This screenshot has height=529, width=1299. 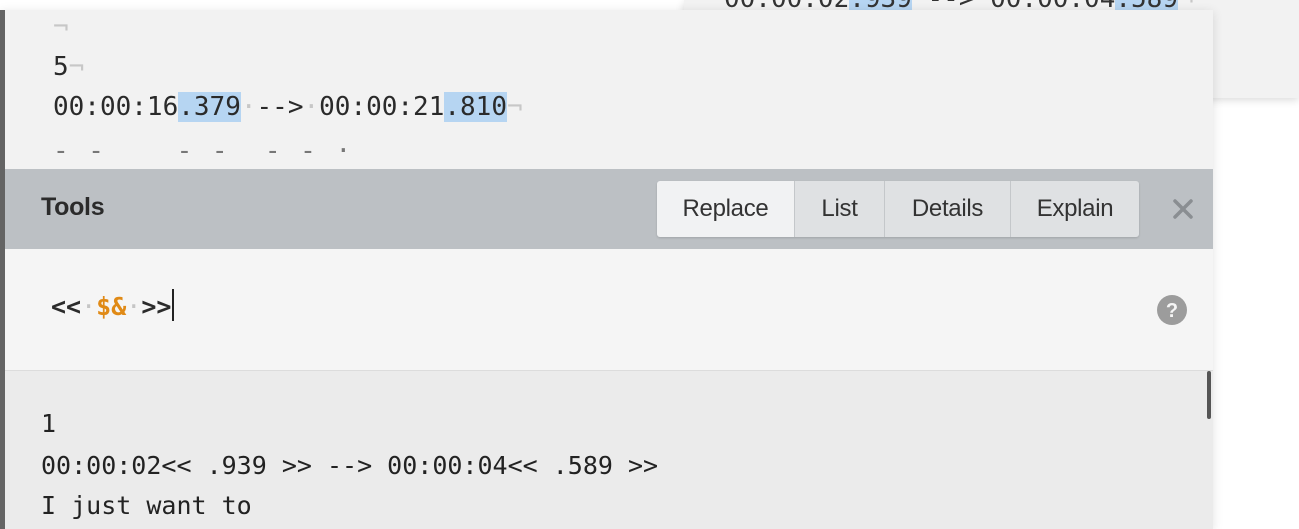 I want to click on replace-match-token: $&, so click(x=111, y=306).